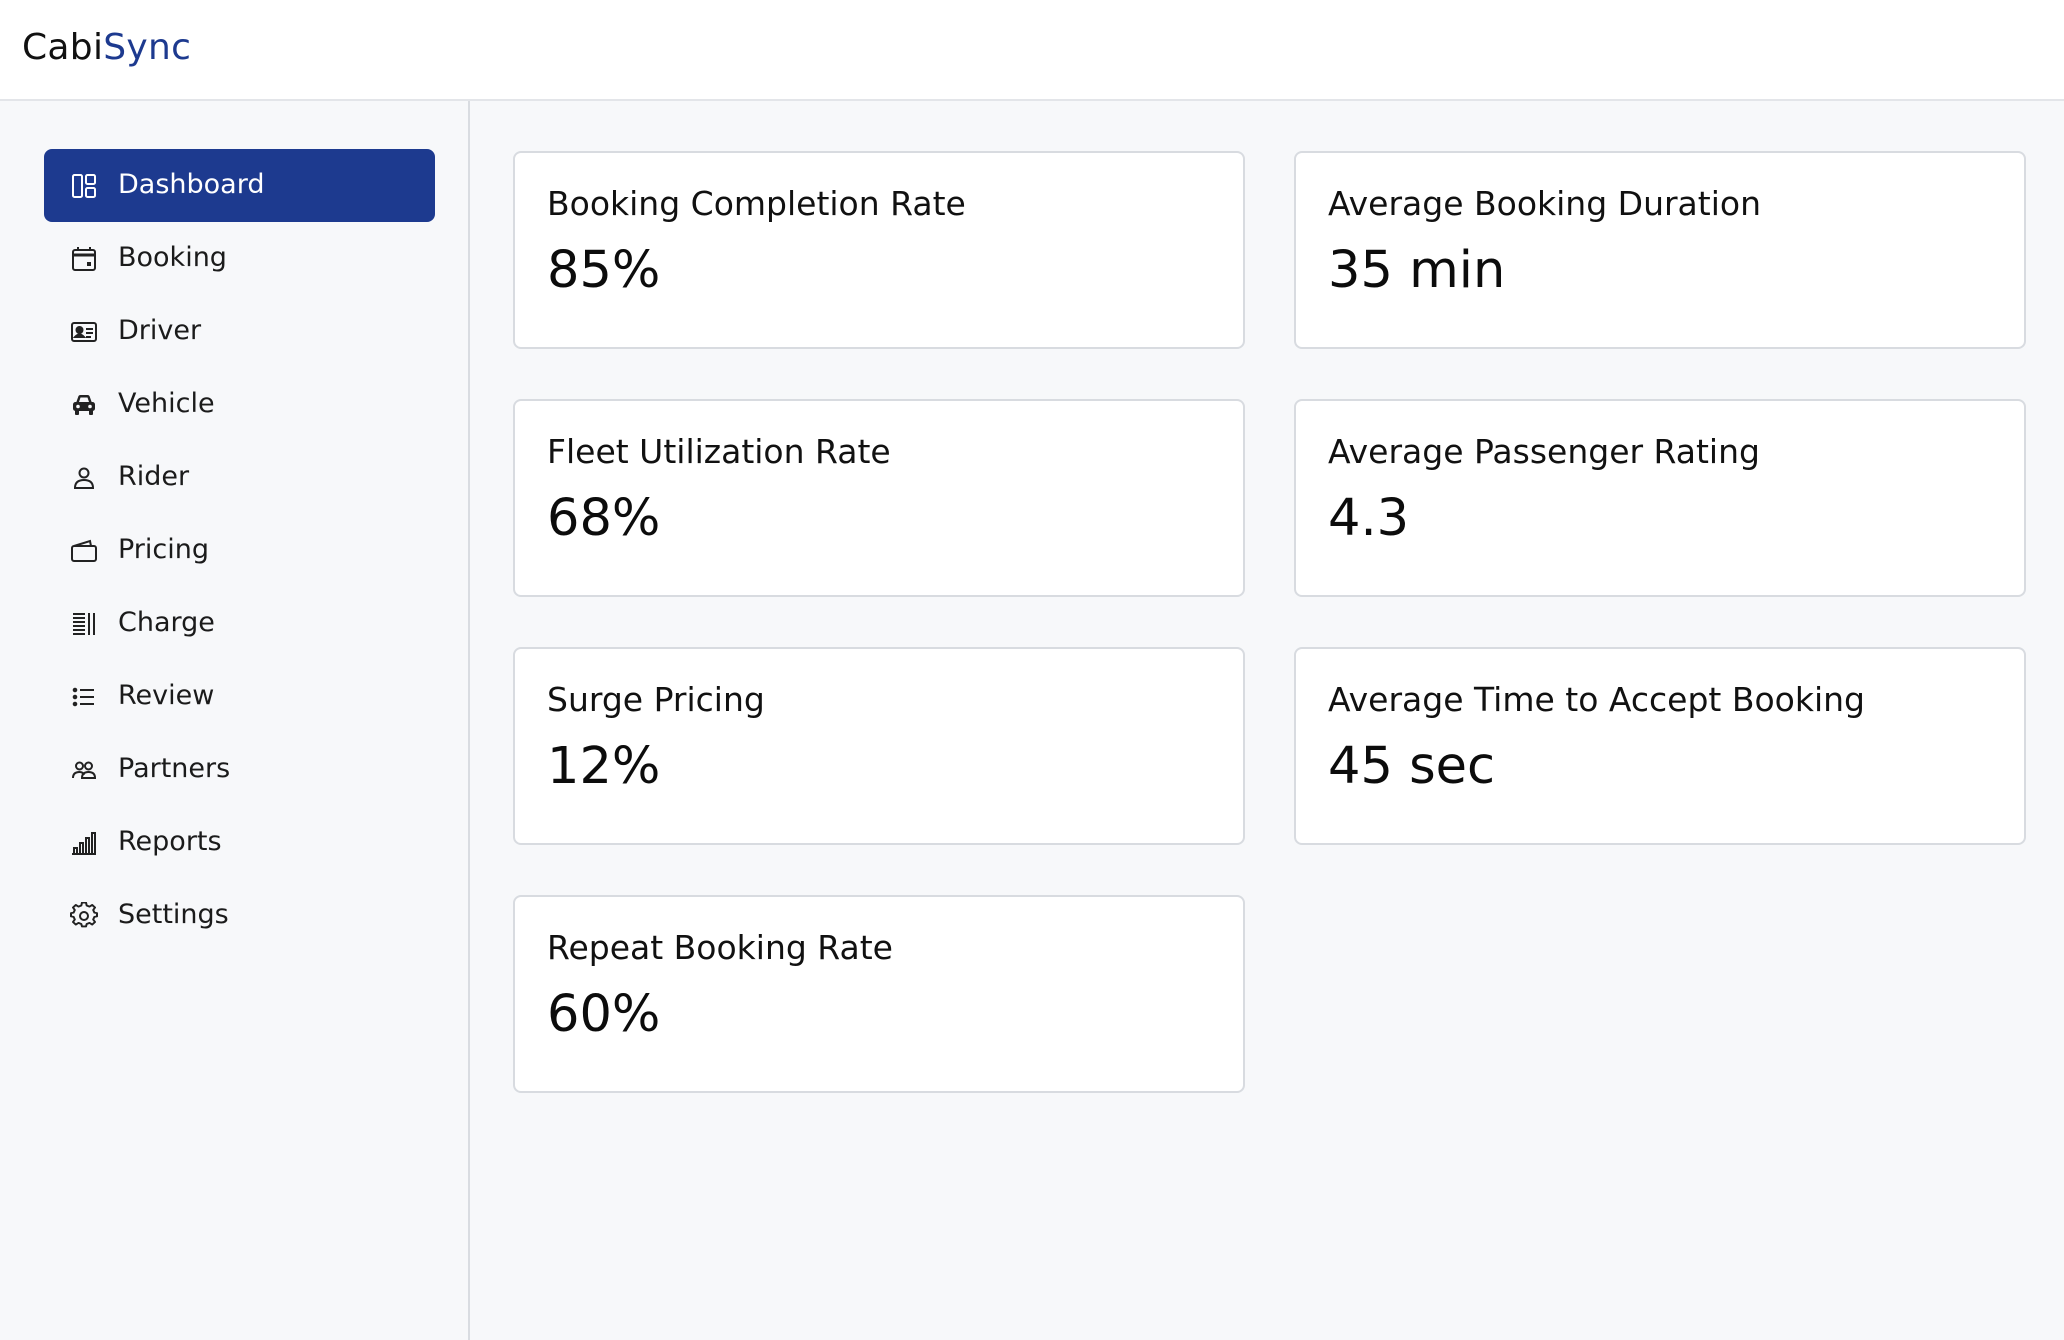 The height and width of the screenshot is (1340, 2064). I want to click on id-card-icon, so click(84, 332).